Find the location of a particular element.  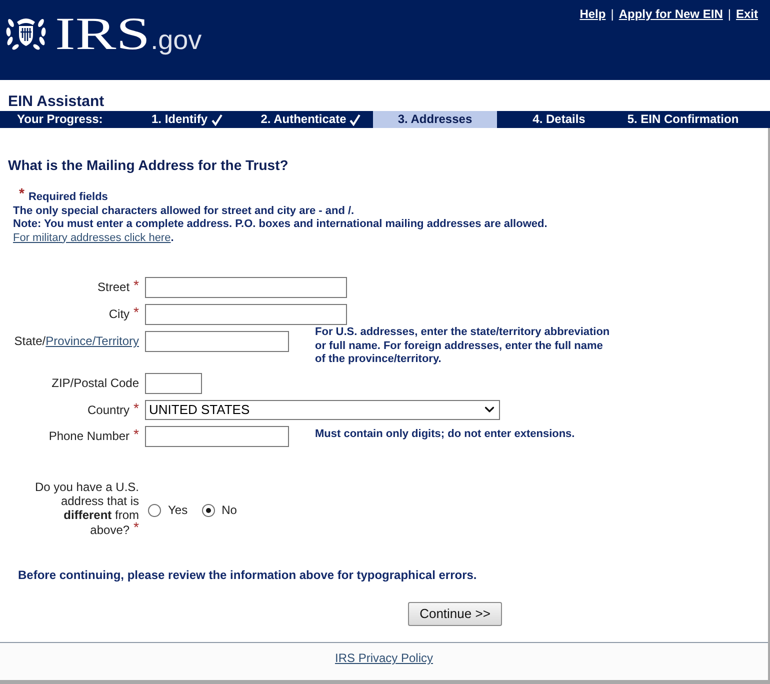

step-label: 2. Authenticate is located at coordinates (303, 119).